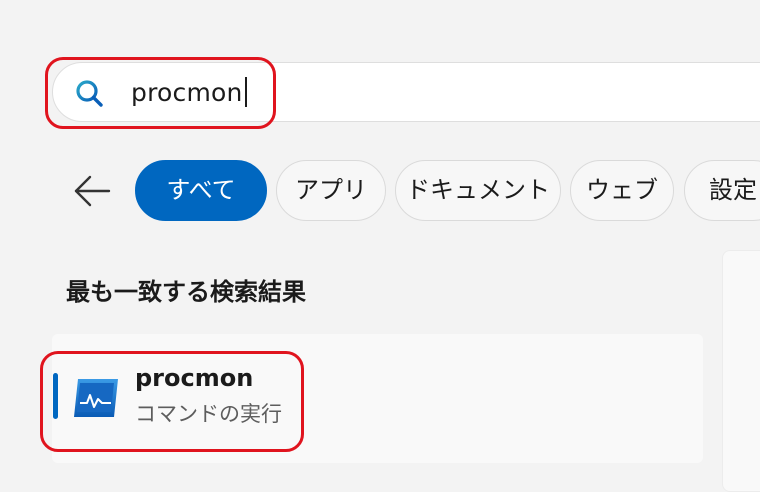 Image resolution: width=760 pixels, height=492 pixels. I want to click on filter-chip-label: すべて, so click(201, 190).